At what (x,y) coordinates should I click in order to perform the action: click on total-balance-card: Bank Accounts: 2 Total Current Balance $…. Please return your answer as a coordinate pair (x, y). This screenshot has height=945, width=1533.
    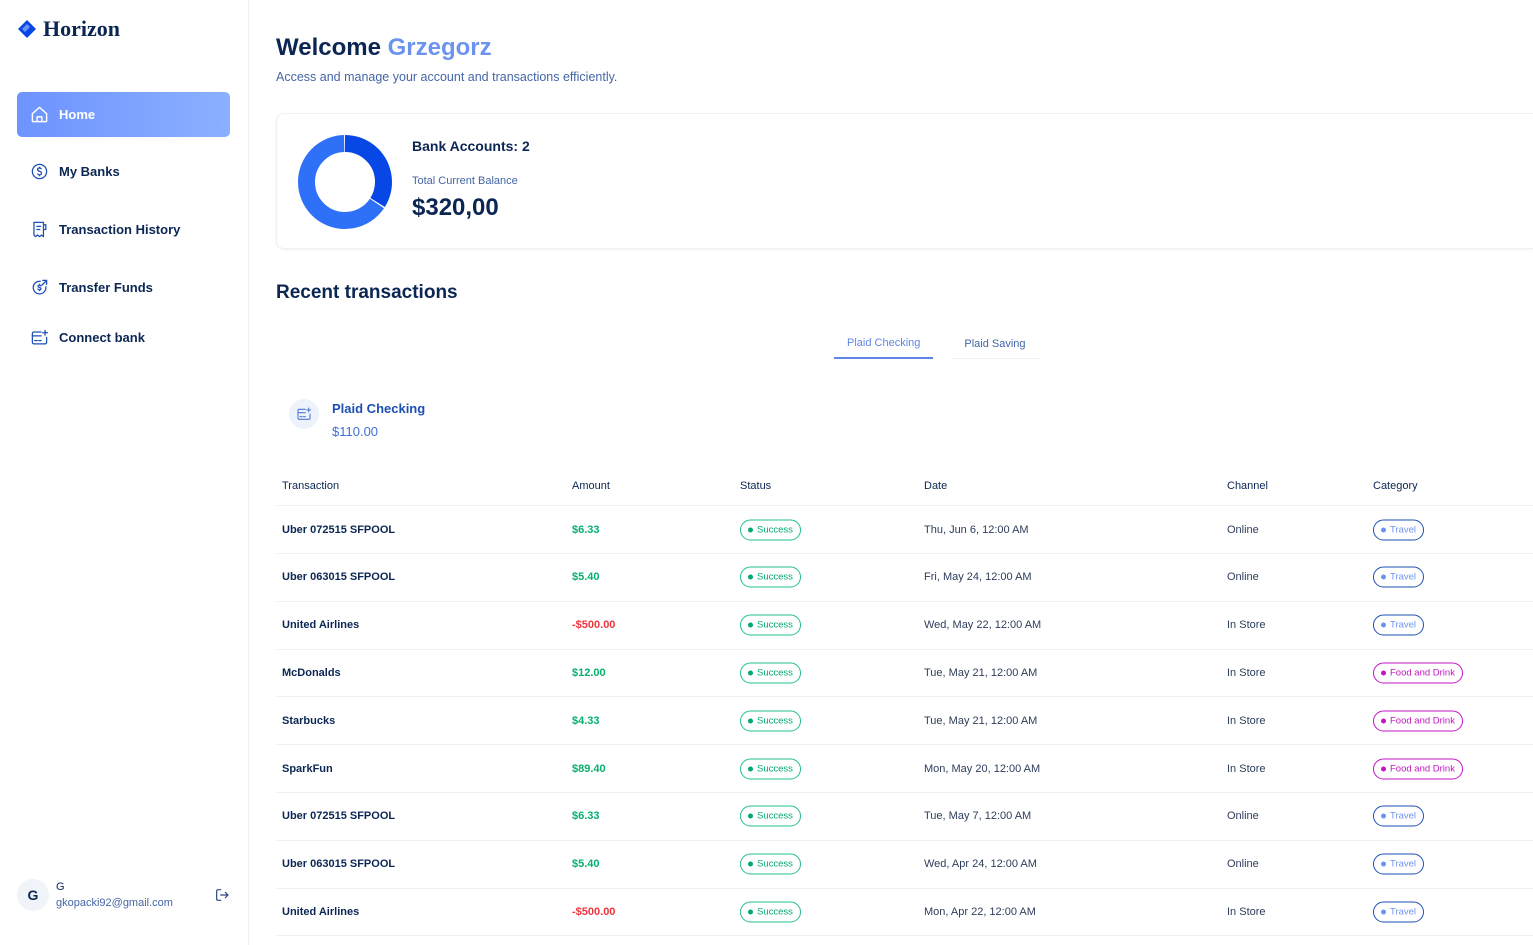
    Looking at the image, I should click on (904, 181).